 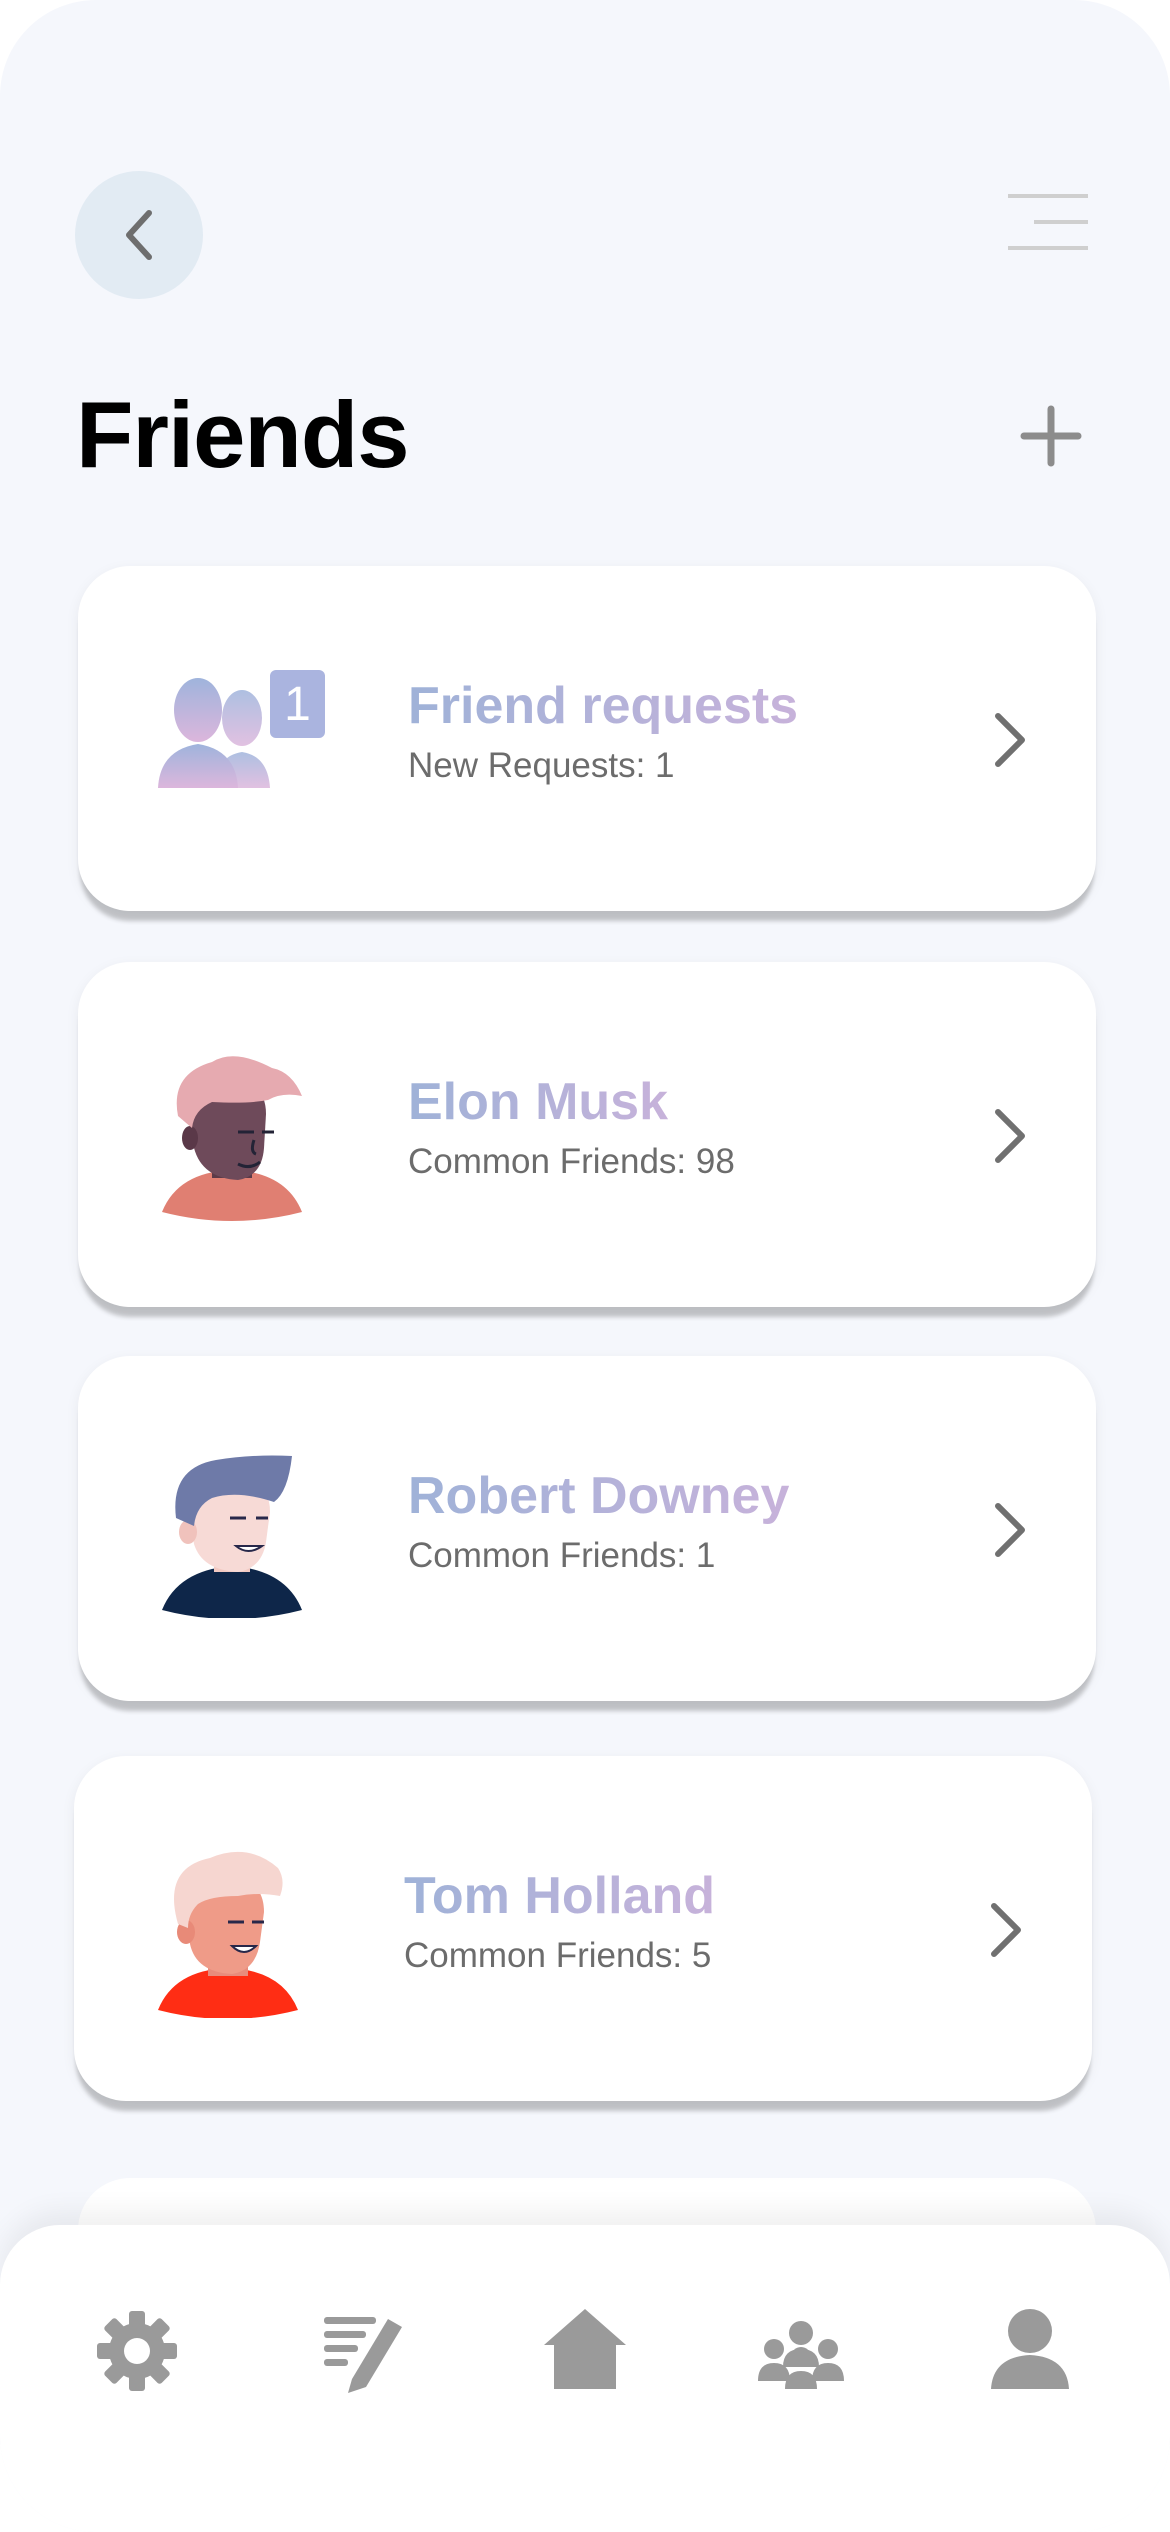 I want to click on friend-requests-card: 1 Friend requests New Requests: 1, so click(x=587, y=738).